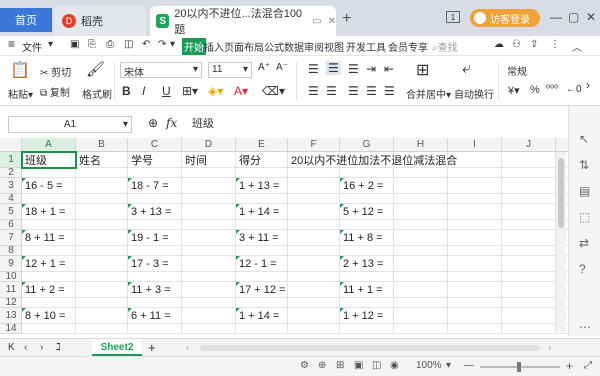 The width and height of the screenshot is (600, 376). Describe the element at coordinates (573, 17) in the screenshot. I see `maximize-button: ▢` at that location.